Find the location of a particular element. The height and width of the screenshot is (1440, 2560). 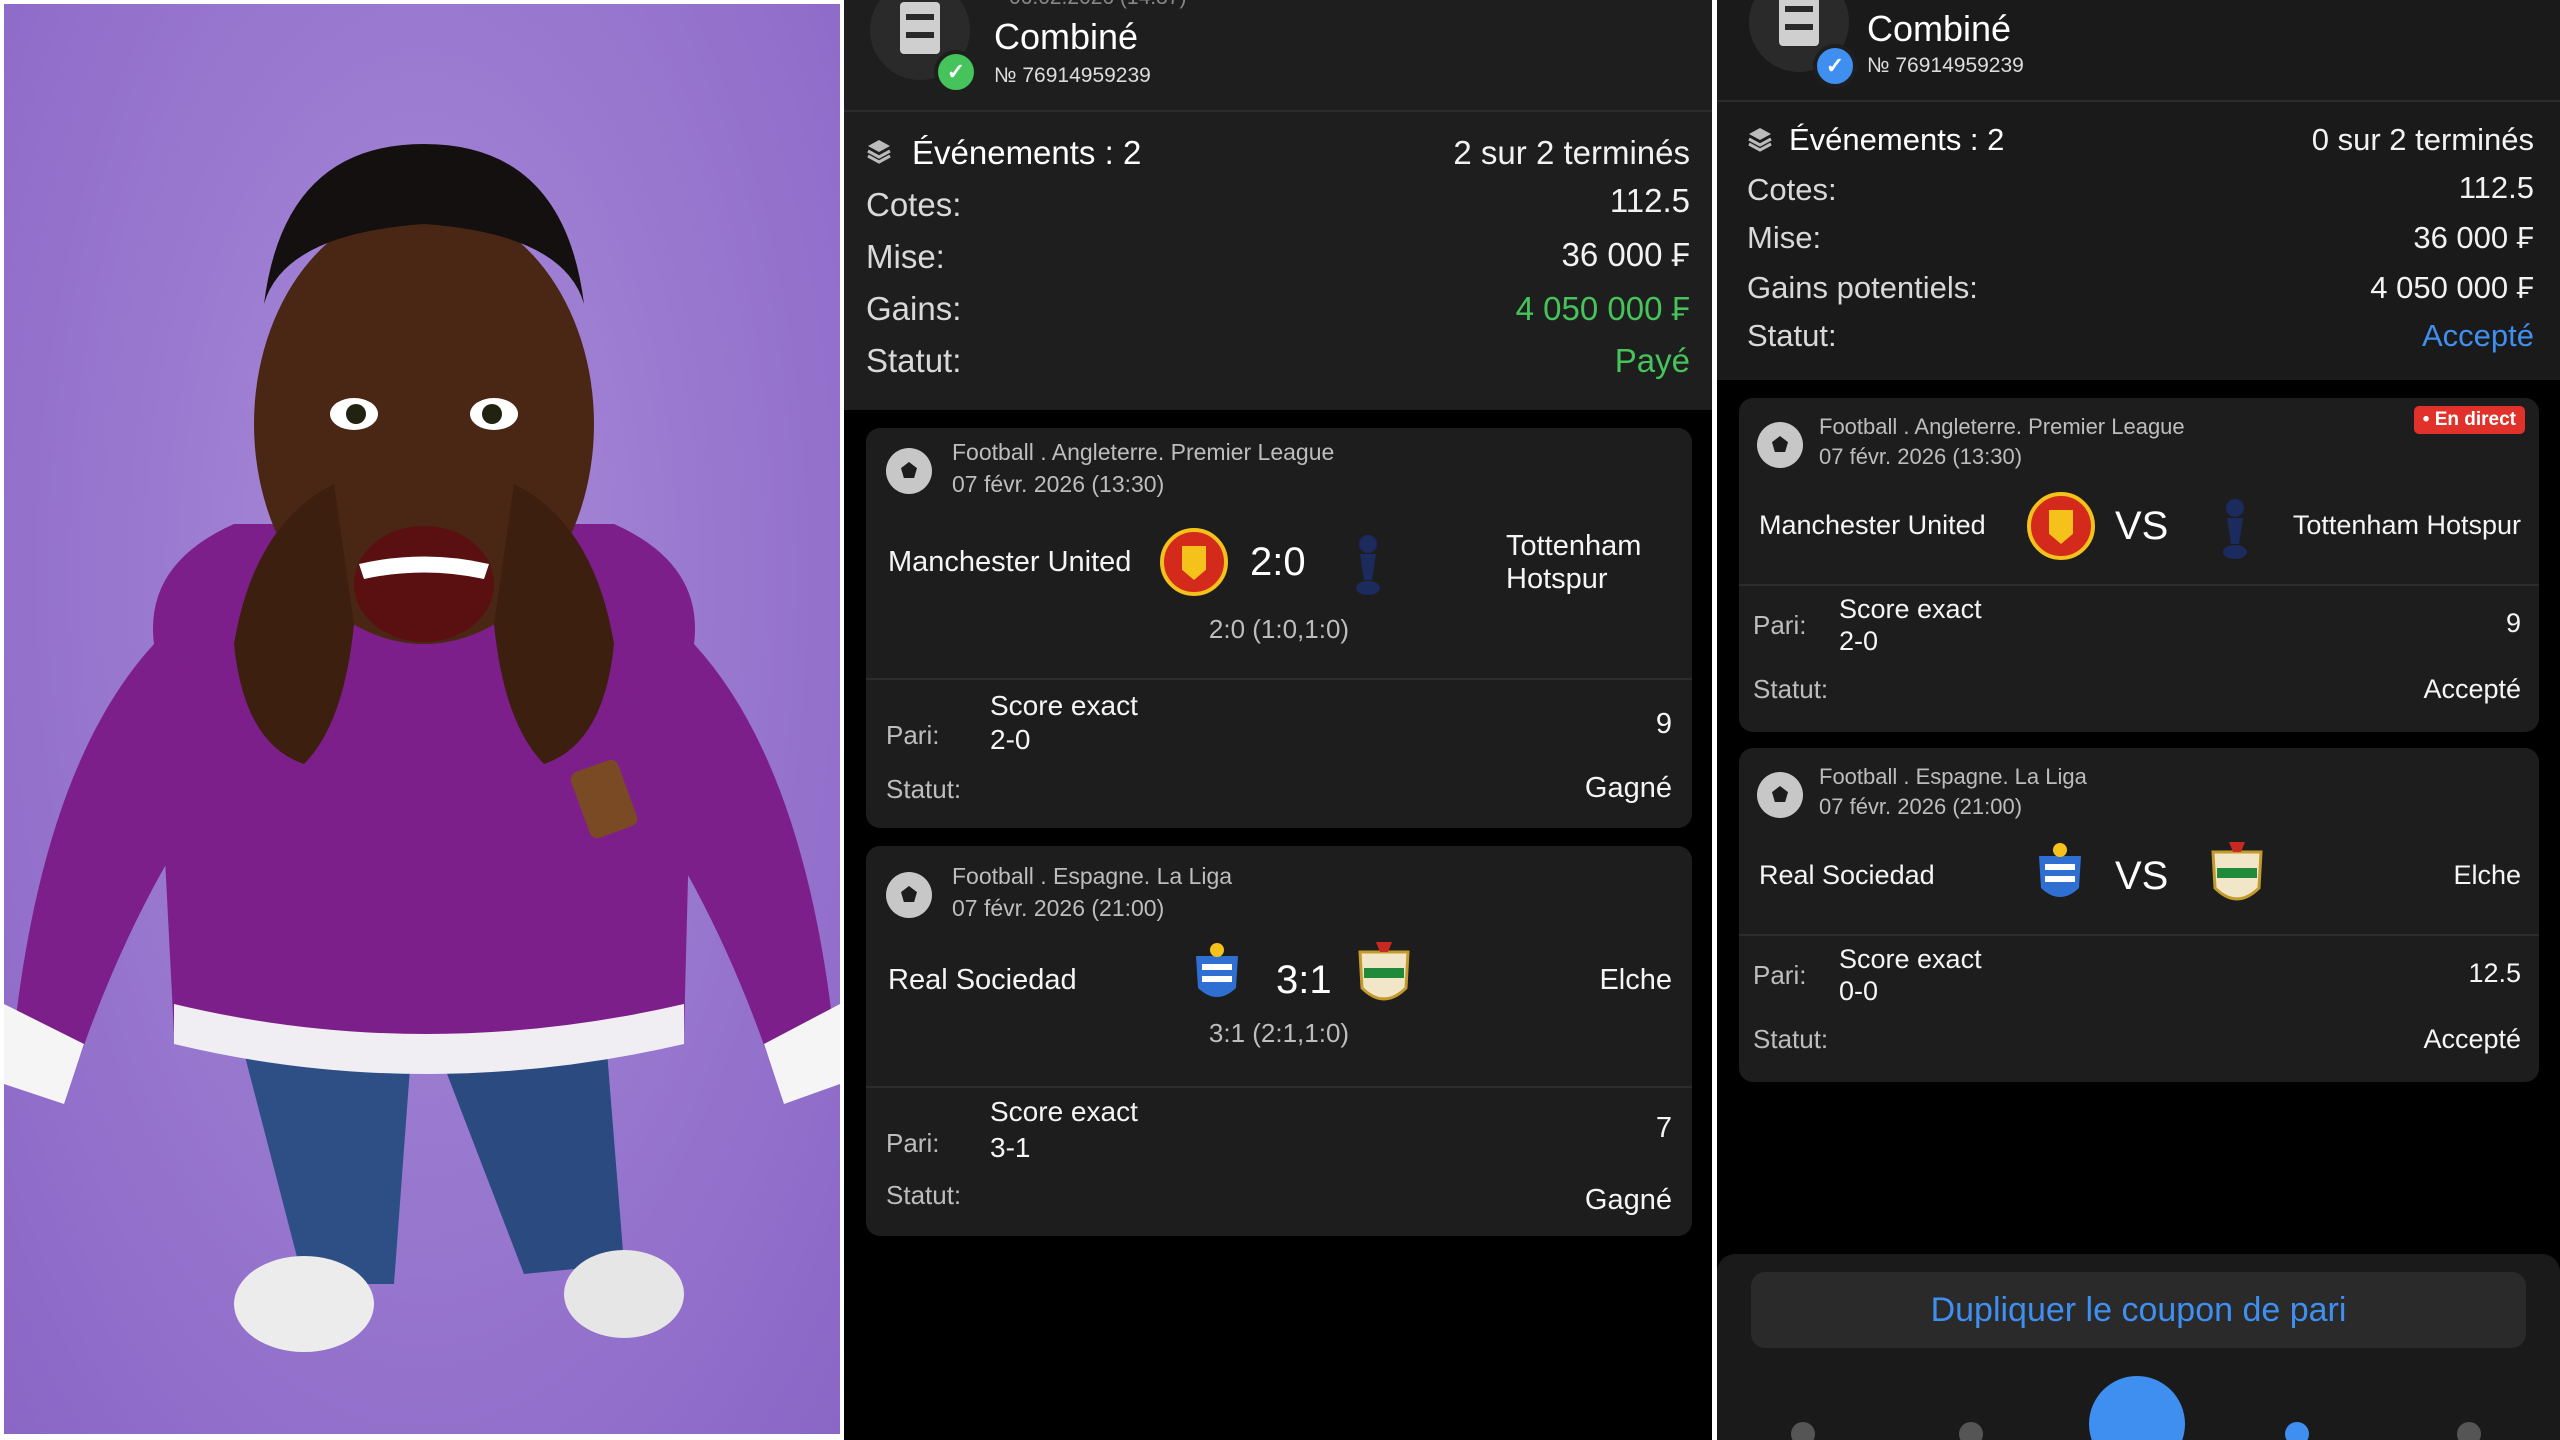

status-value: Accepté is located at coordinates (2477, 335).